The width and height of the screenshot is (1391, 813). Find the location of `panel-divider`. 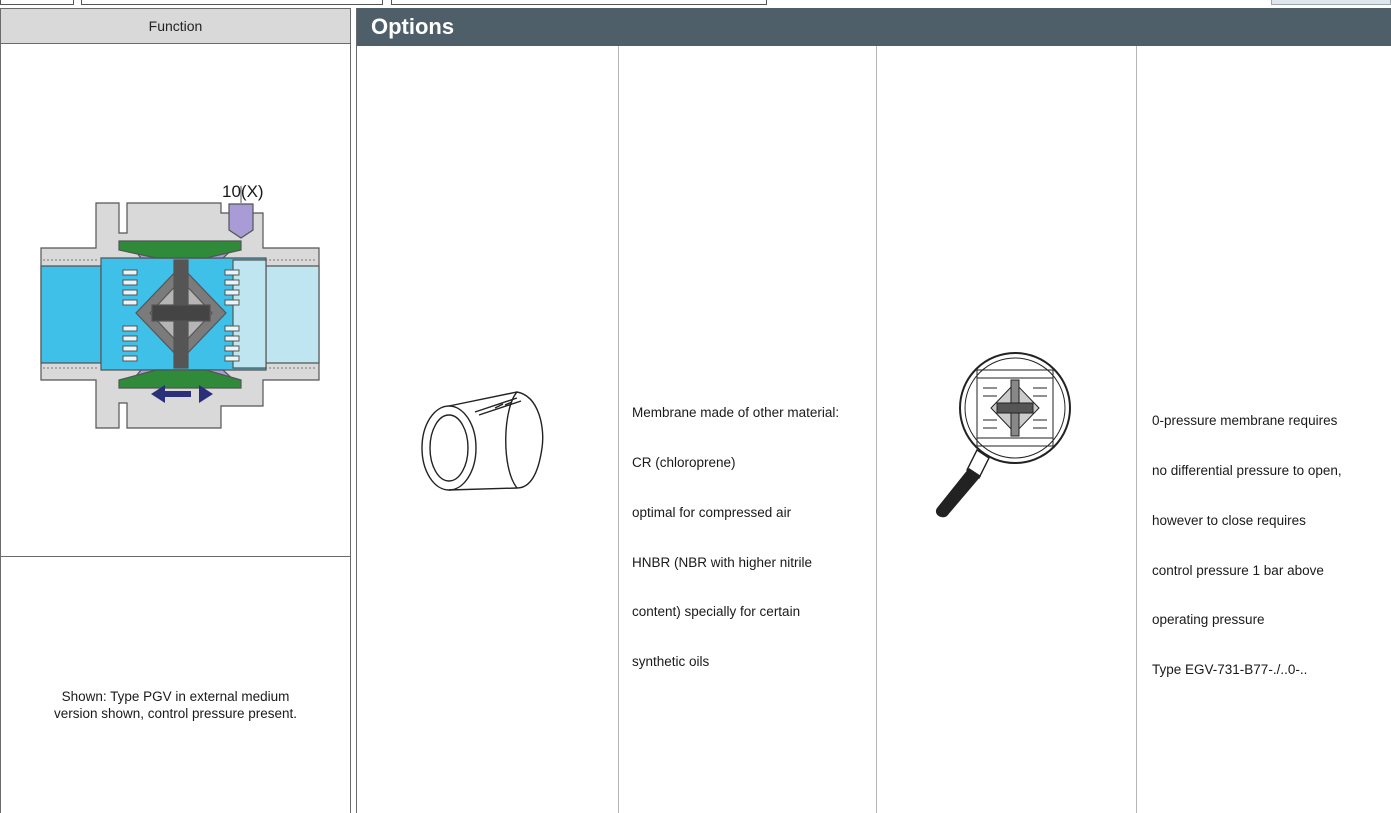

panel-divider is located at coordinates (175, 556).